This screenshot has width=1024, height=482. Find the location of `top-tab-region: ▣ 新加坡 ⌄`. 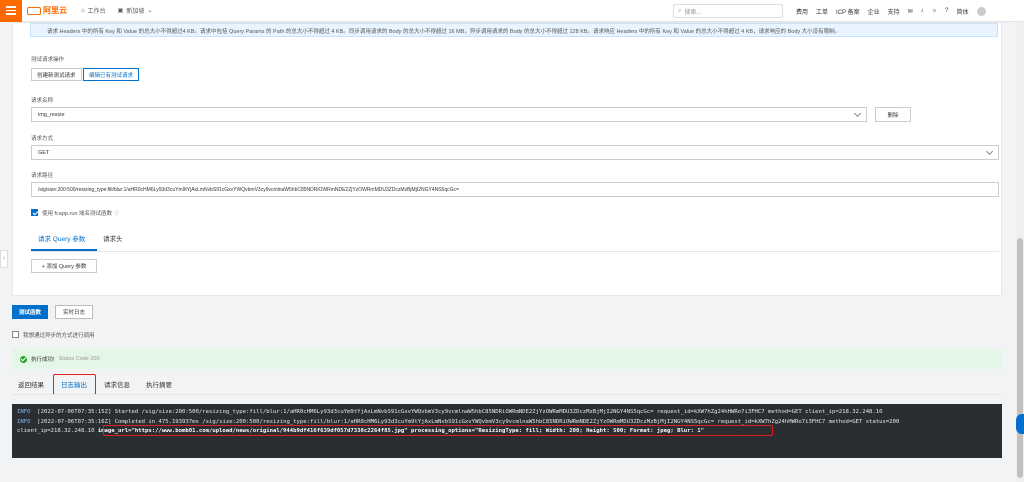

top-tab-region: ▣ 新加坡 ⌄ is located at coordinates (135, 10).